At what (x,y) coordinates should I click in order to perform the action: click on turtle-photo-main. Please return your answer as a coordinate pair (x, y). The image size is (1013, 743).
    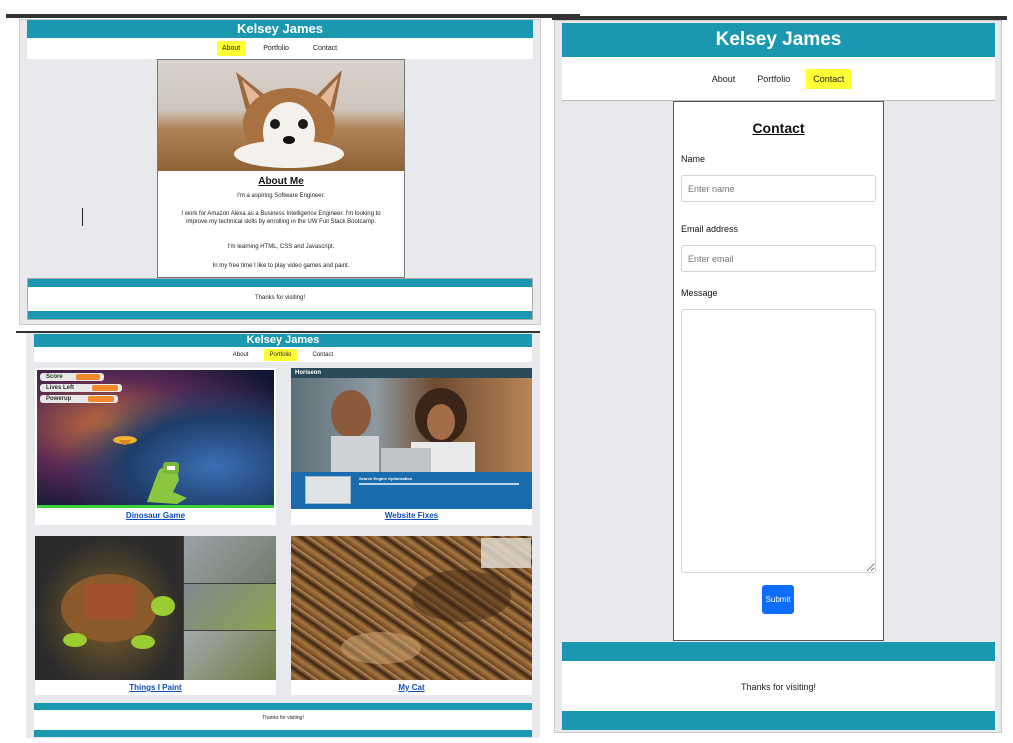
    Looking at the image, I should click on (109, 608).